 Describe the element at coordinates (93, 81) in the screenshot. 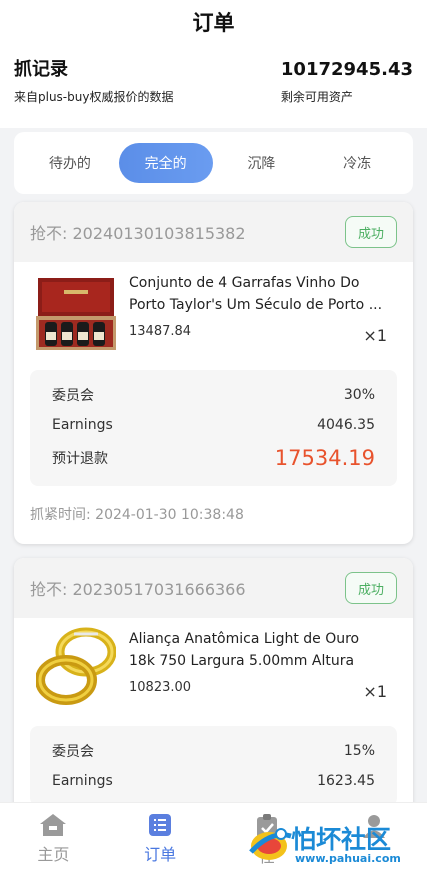

I see `summary-left: 抓记录 来自plus-buy权威报价的数据` at that location.